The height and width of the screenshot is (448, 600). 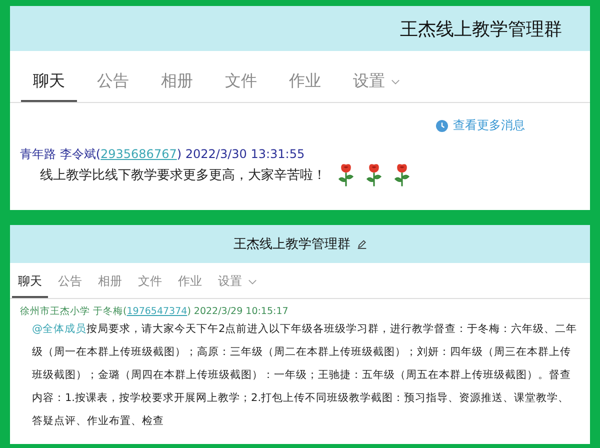 What do you see at coordinates (157, 311) in the screenshot?
I see `sender-id-link: 1976547374` at bounding box center [157, 311].